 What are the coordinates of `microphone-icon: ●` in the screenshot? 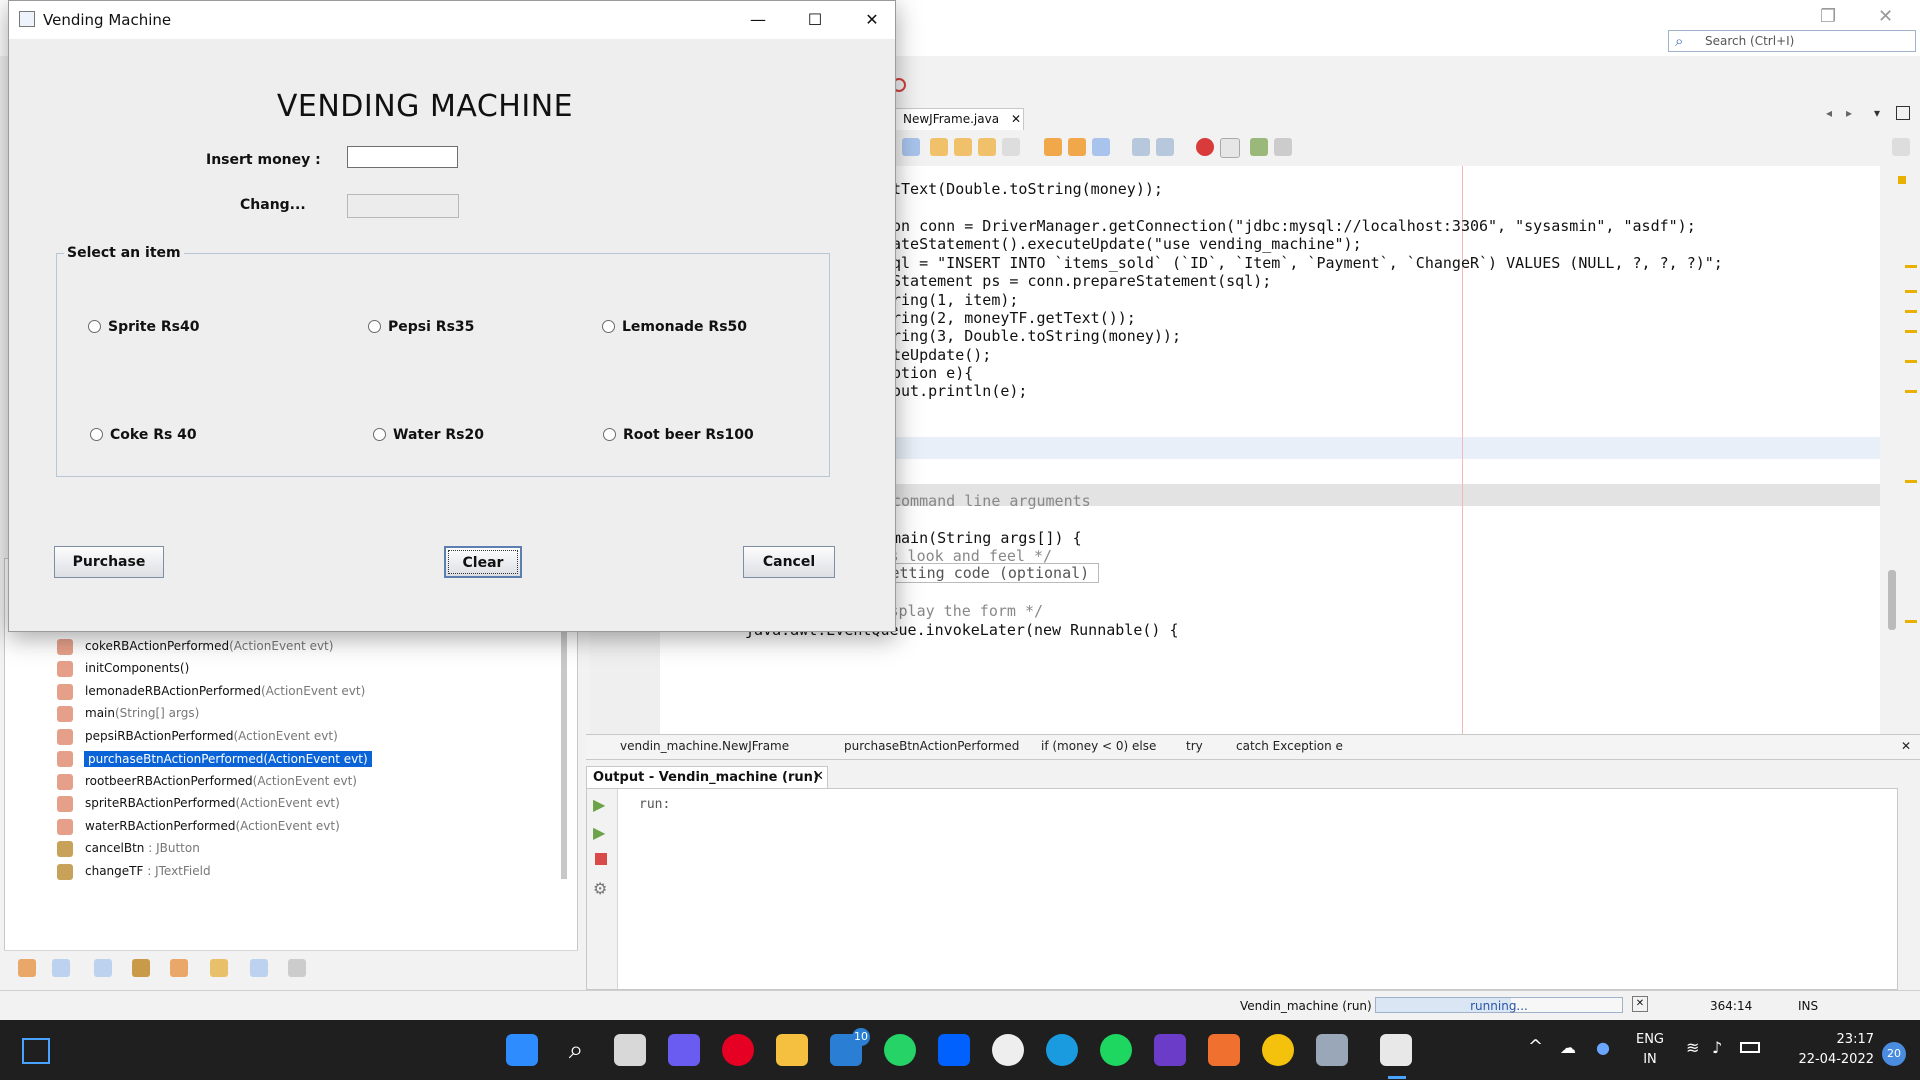 It's located at (1603, 1047).